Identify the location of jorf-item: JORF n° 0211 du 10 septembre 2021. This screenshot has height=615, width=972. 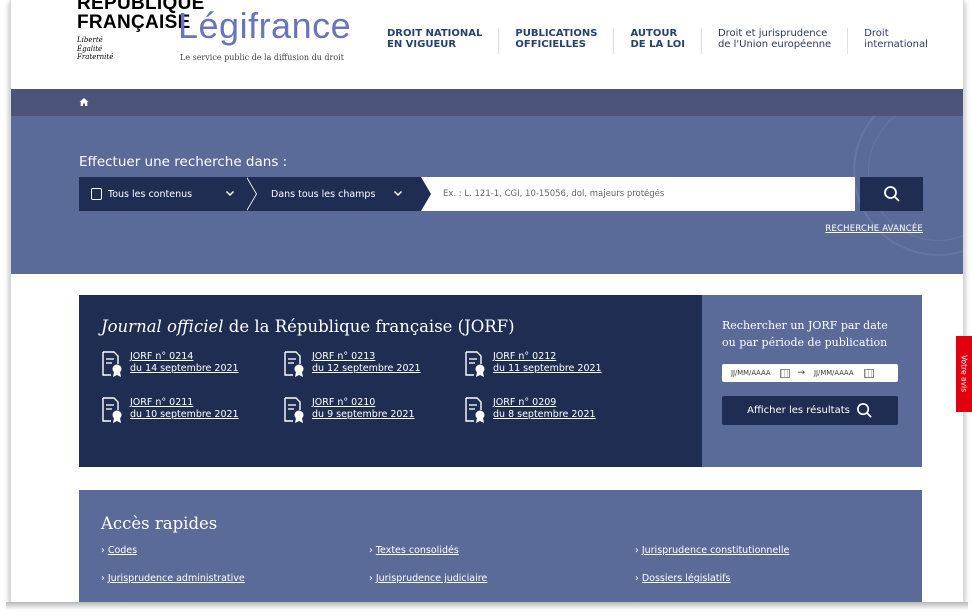
(186, 414).